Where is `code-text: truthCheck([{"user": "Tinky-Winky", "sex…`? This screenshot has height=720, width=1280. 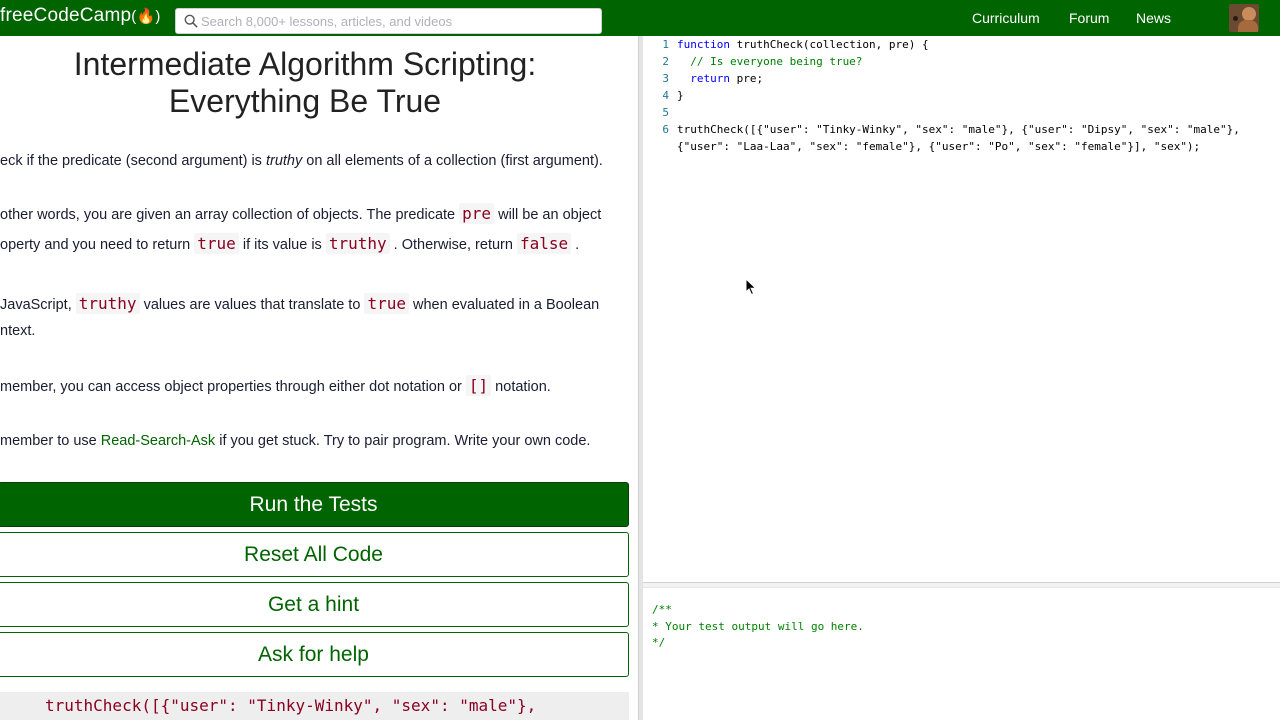 code-text: truthCheck([{"user": "Tinky-Winky", "sex… is located at coordinates (958, 129).